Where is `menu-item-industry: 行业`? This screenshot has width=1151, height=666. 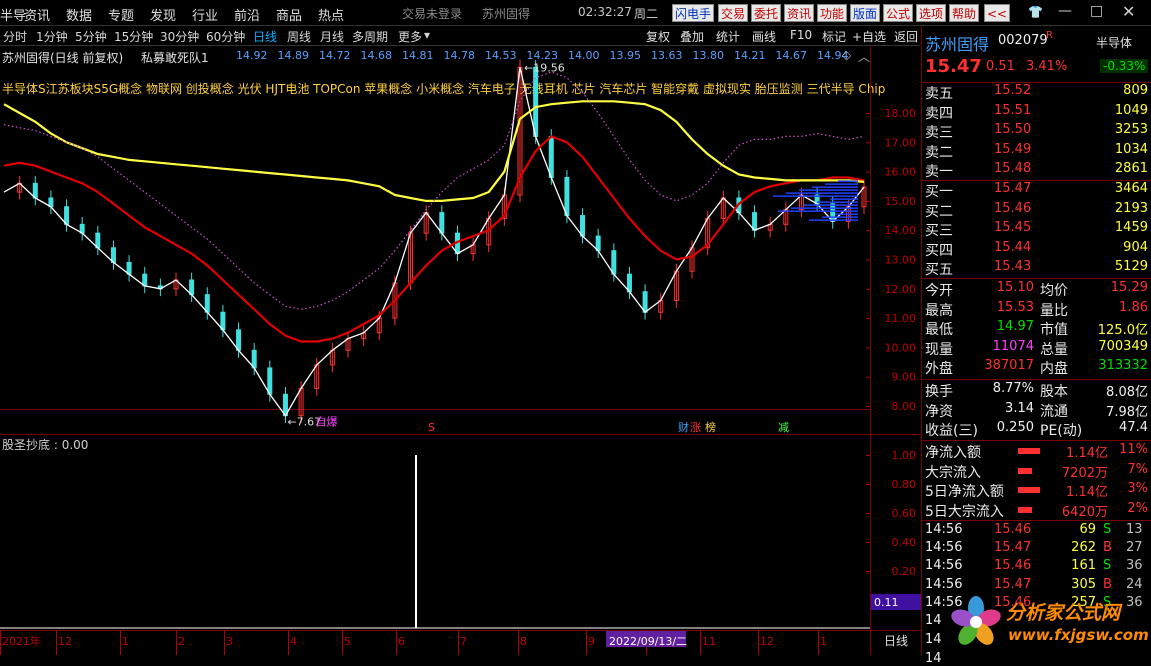 menu-item-industry: 行业 is located at coordinates (205, 14).